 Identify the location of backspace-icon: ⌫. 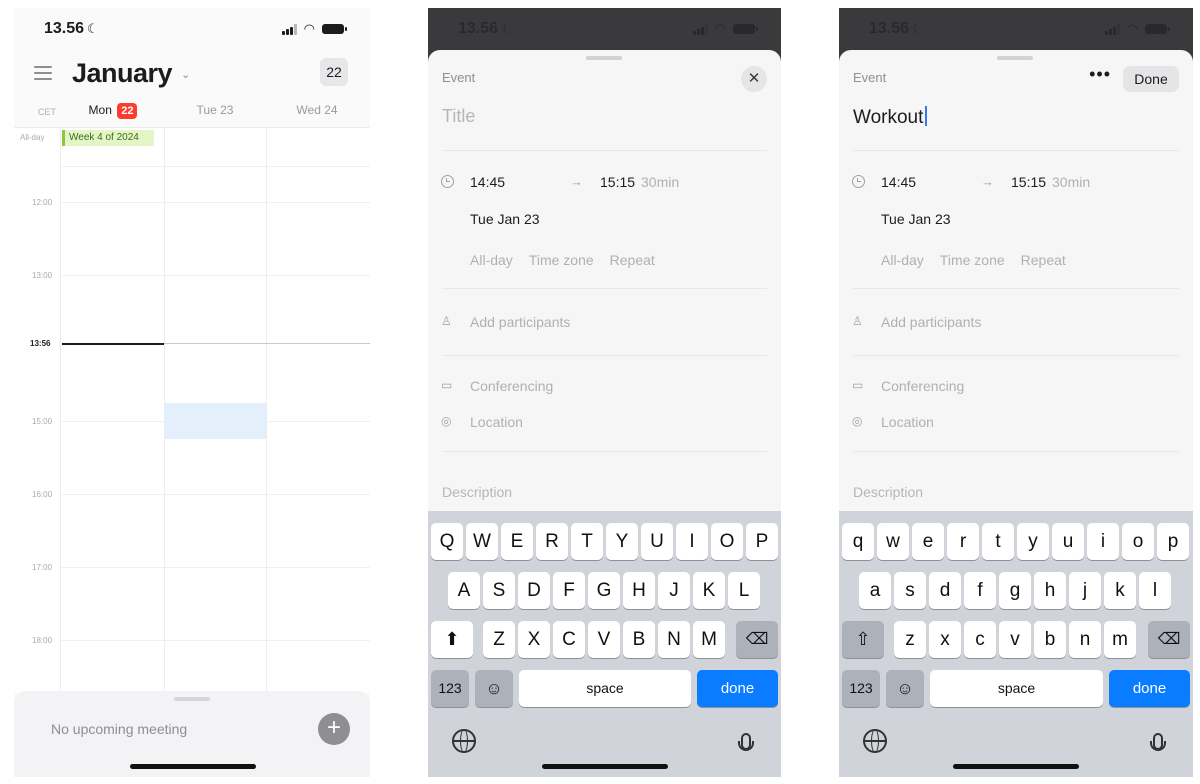
(757, 639).